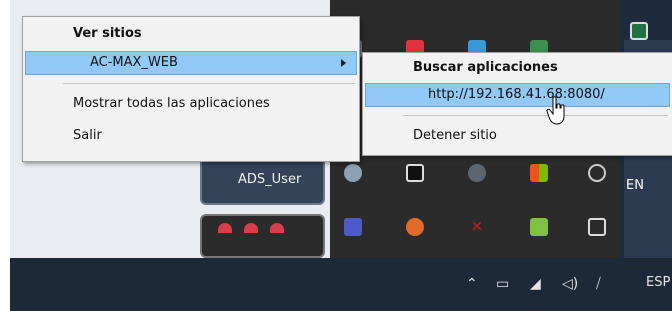  I want to click on microsoft-icon, so click(539, 173).